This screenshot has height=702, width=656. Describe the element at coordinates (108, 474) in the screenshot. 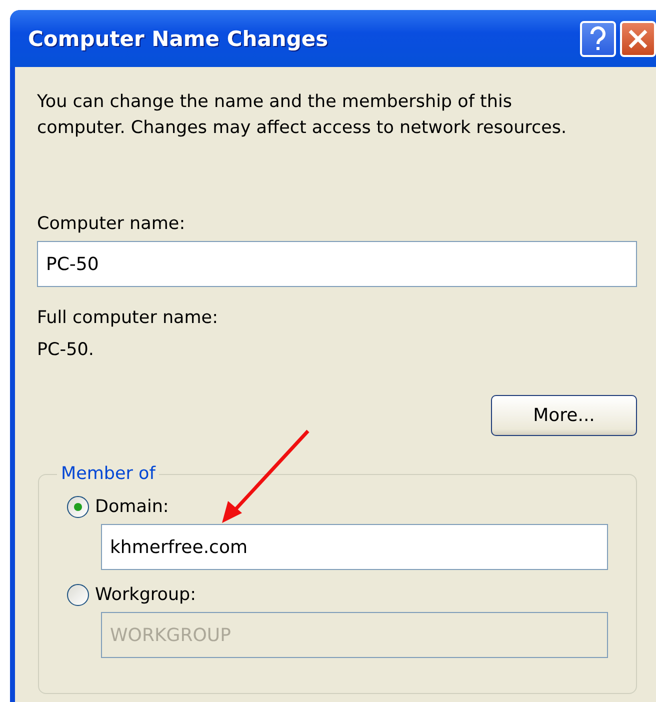

I see `group-legend: Member of` at that location.